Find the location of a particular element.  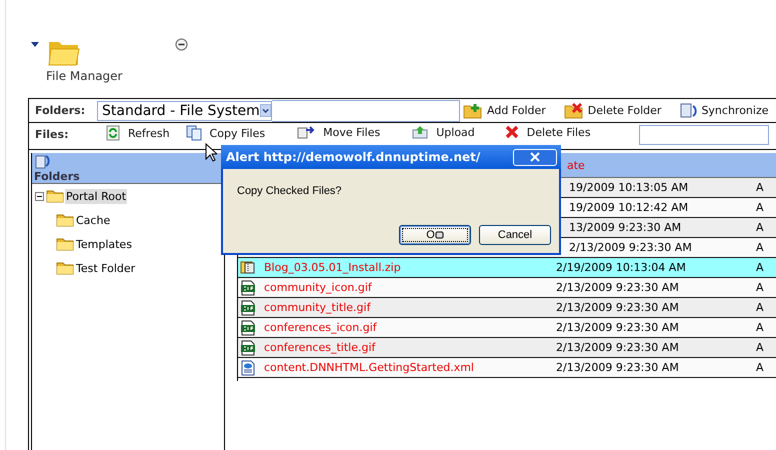

search-field is located at coordinates (703, 135).